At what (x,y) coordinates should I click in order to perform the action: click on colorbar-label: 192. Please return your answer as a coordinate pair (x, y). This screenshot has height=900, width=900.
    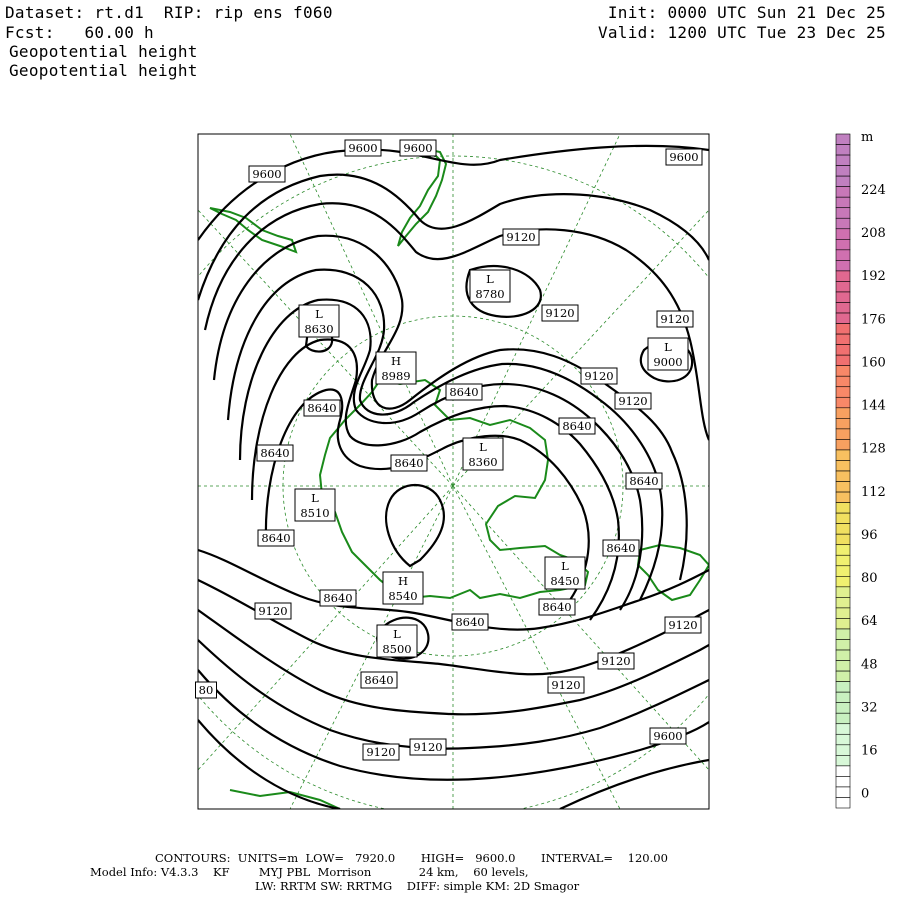
    Looking at the image, I should click on (873, 276).